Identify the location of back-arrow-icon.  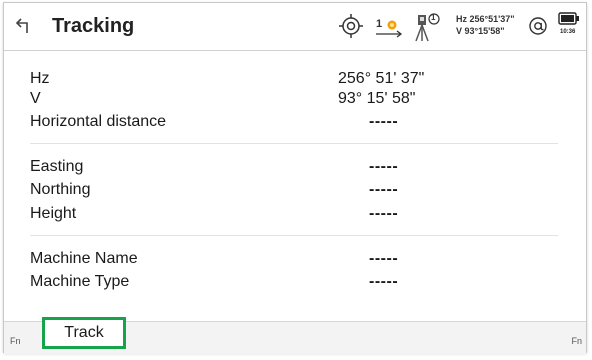
(21, 25).